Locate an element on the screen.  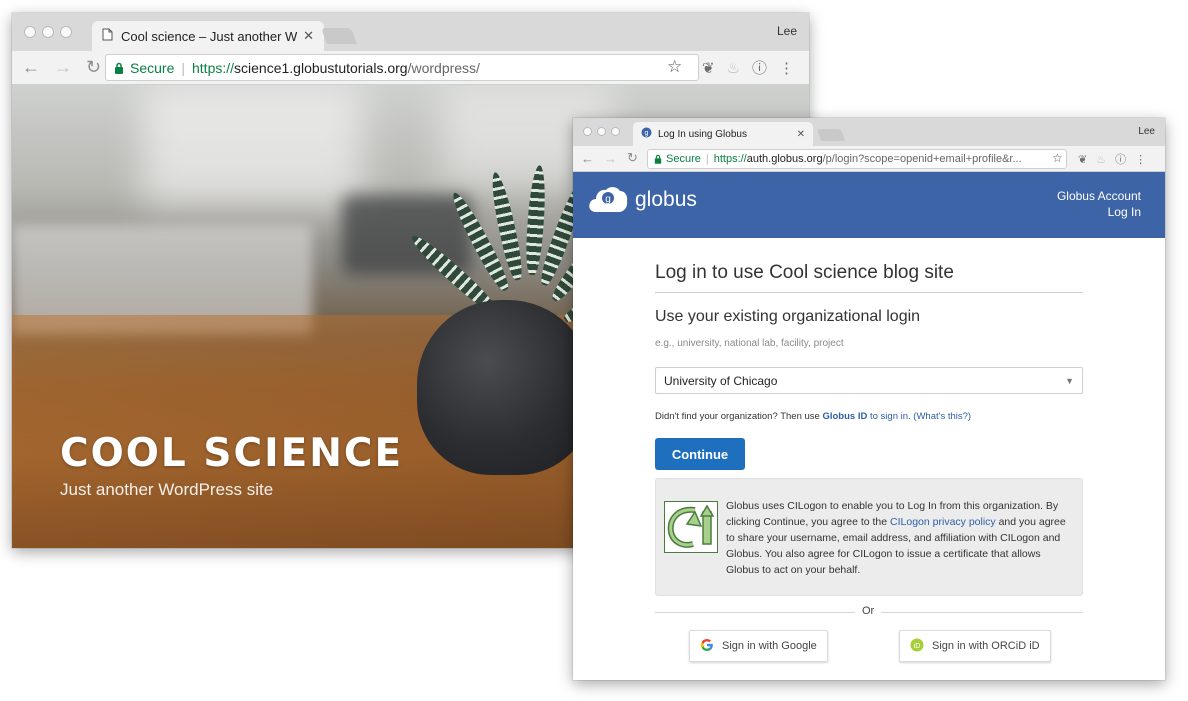
not-found-prefix: Didn't find your organization? Then use is located at coordinates (739, 416).